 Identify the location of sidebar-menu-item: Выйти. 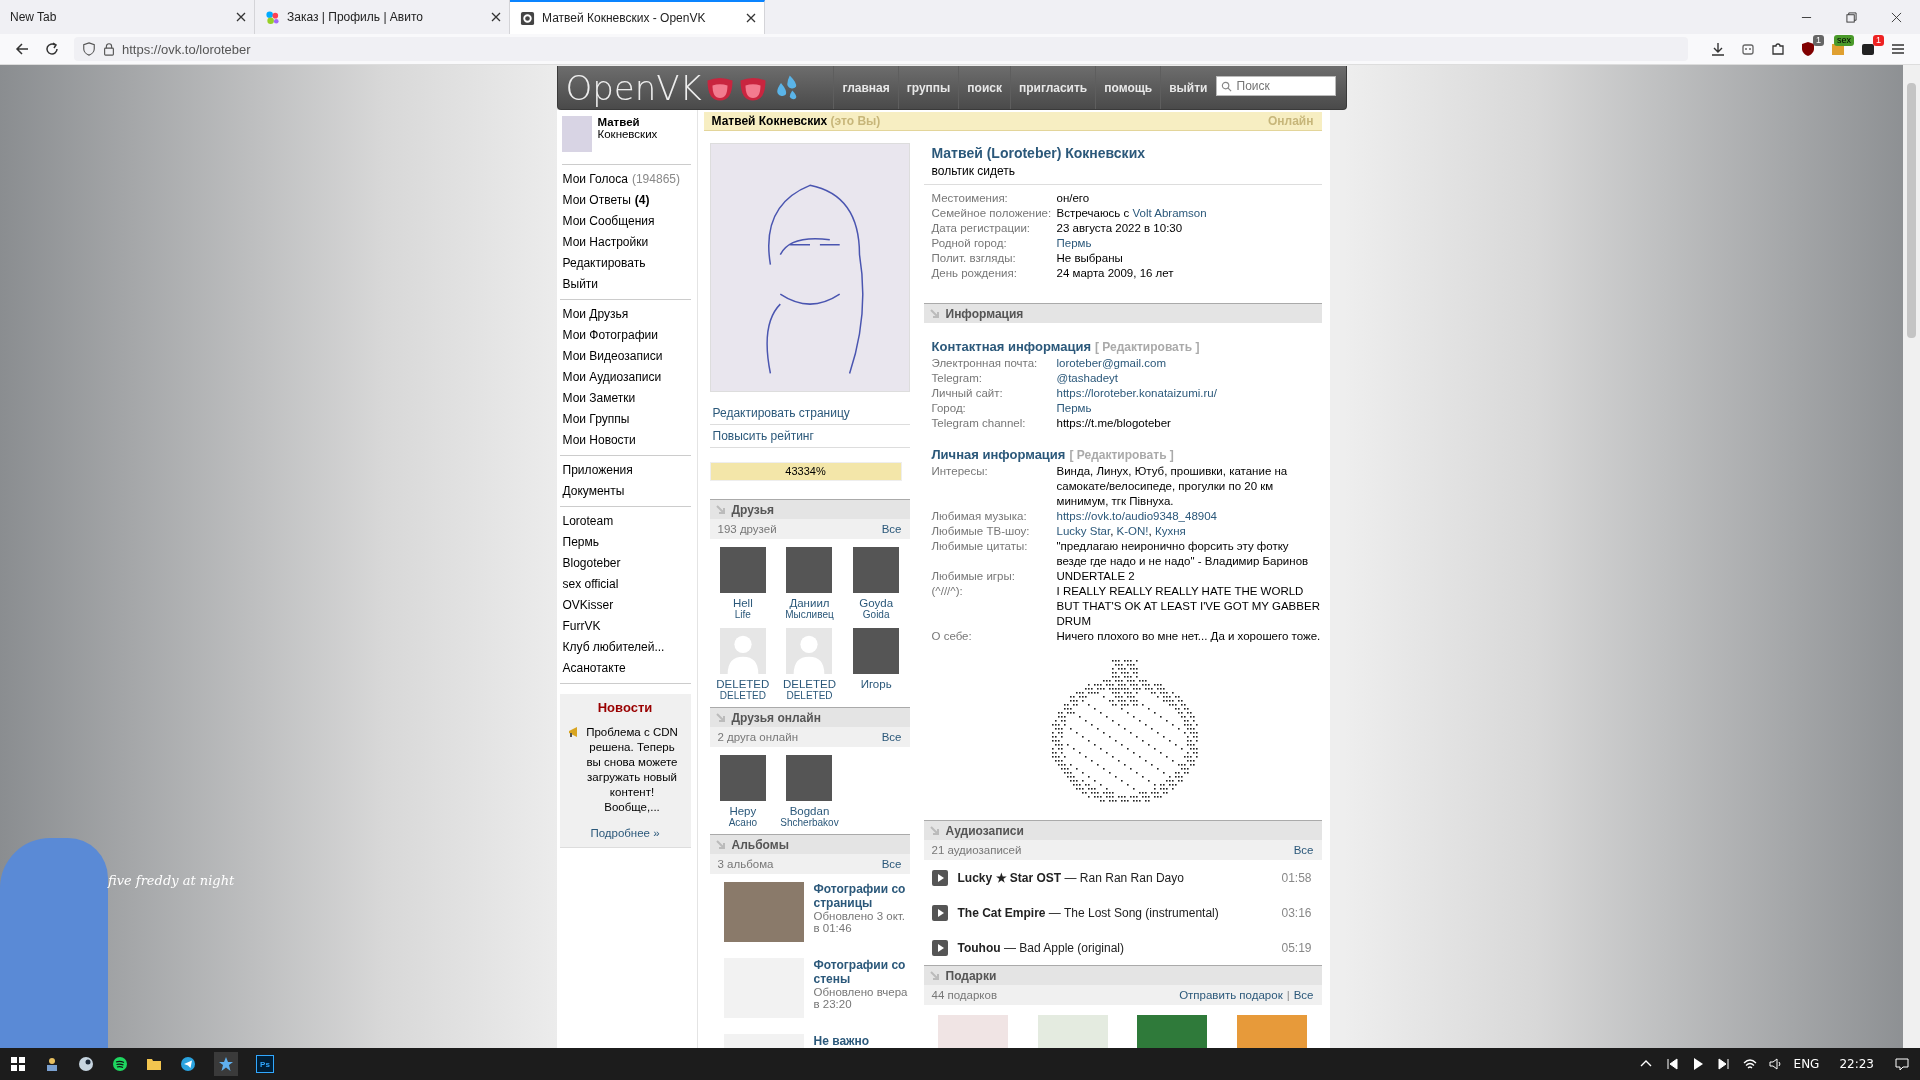
(626, 284).